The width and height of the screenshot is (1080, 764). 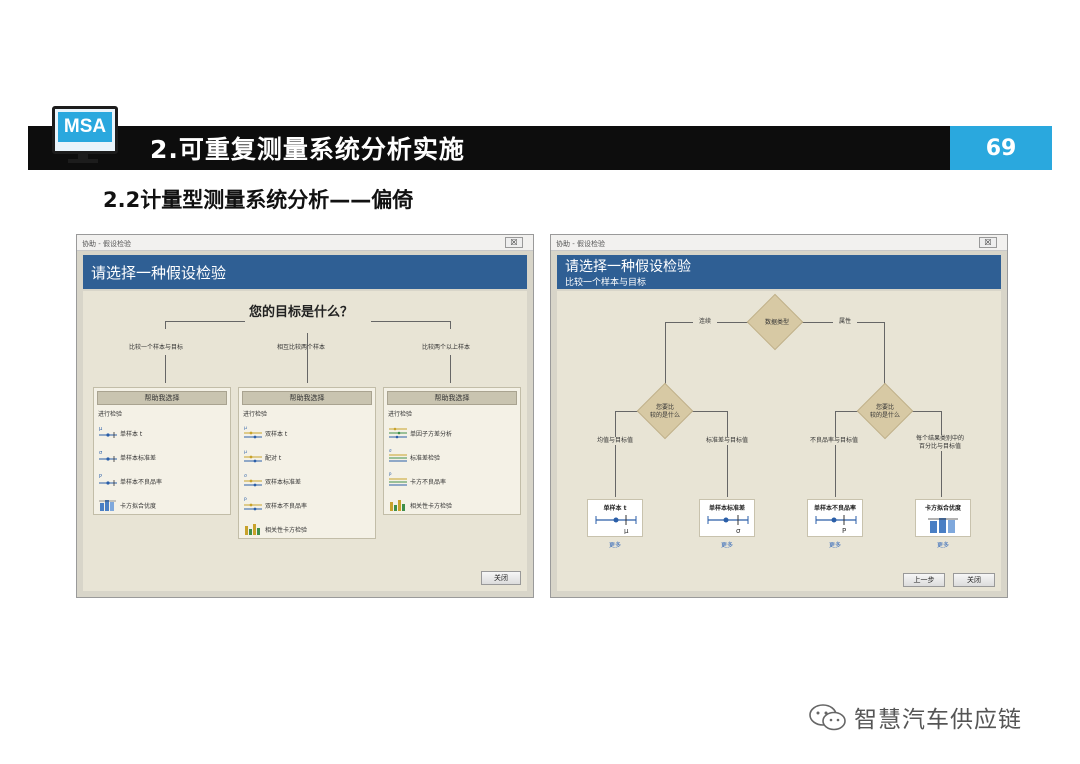 What do you see at coordinates (834, 441) in the screenshot?
I see `leaf-label-proportion: 不良品率与目标值` at bounding box center [834, 441].